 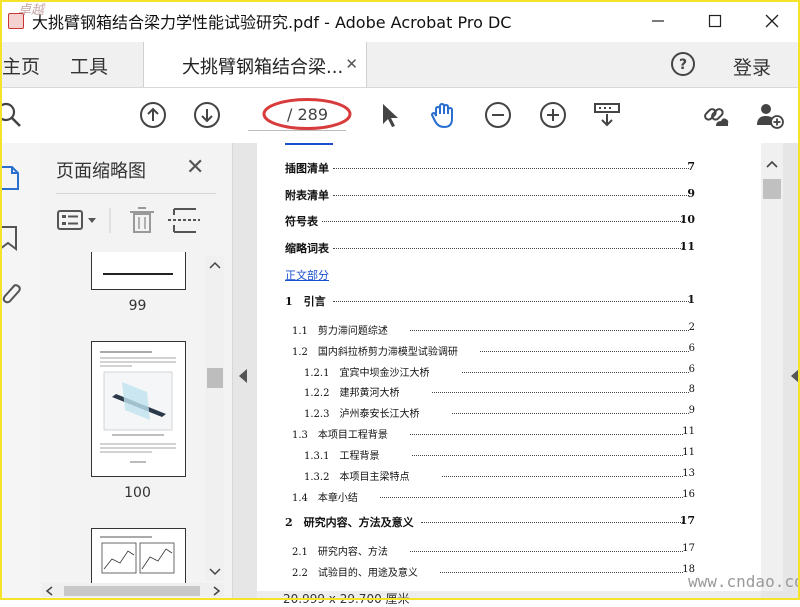 I want to click on toc-page-number: 13, so click(x=688, y=473).